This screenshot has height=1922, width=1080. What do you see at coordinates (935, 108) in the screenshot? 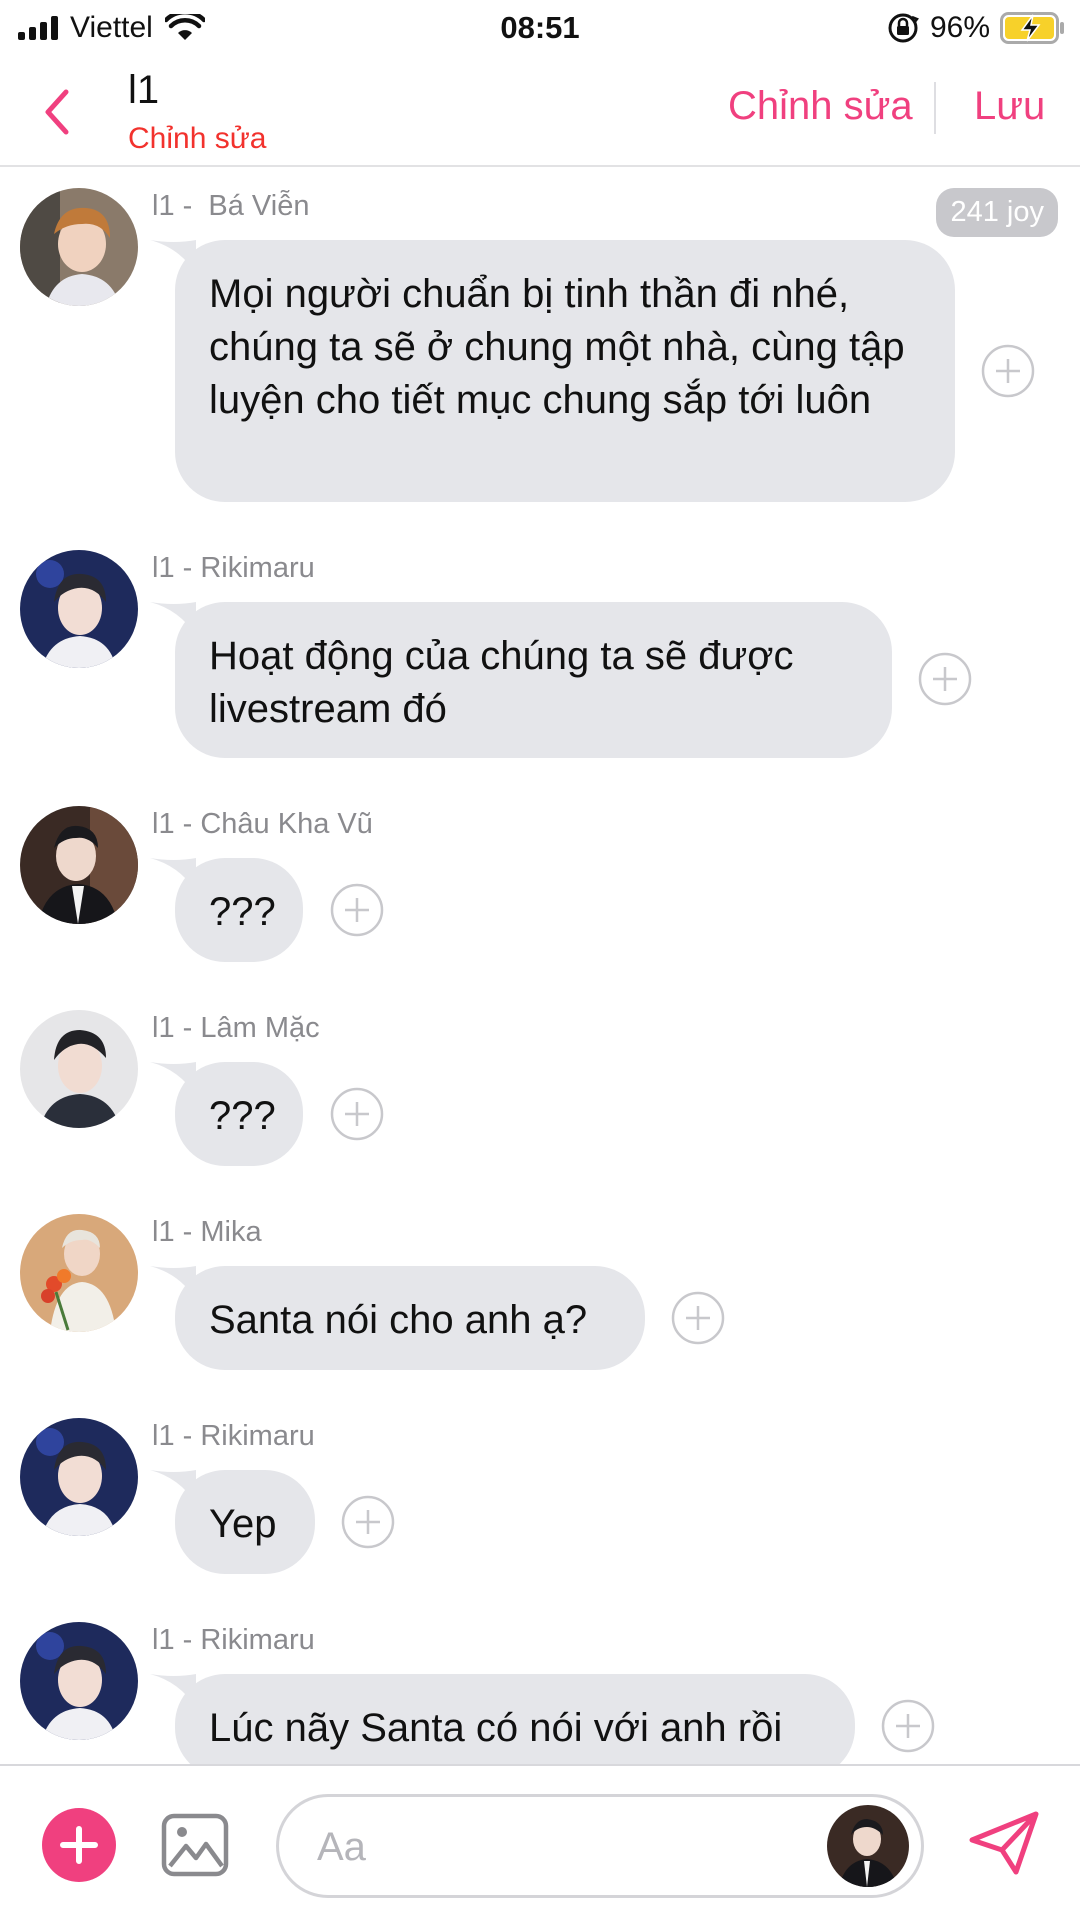
I see `header-divider` at bounding box center [935, 108].